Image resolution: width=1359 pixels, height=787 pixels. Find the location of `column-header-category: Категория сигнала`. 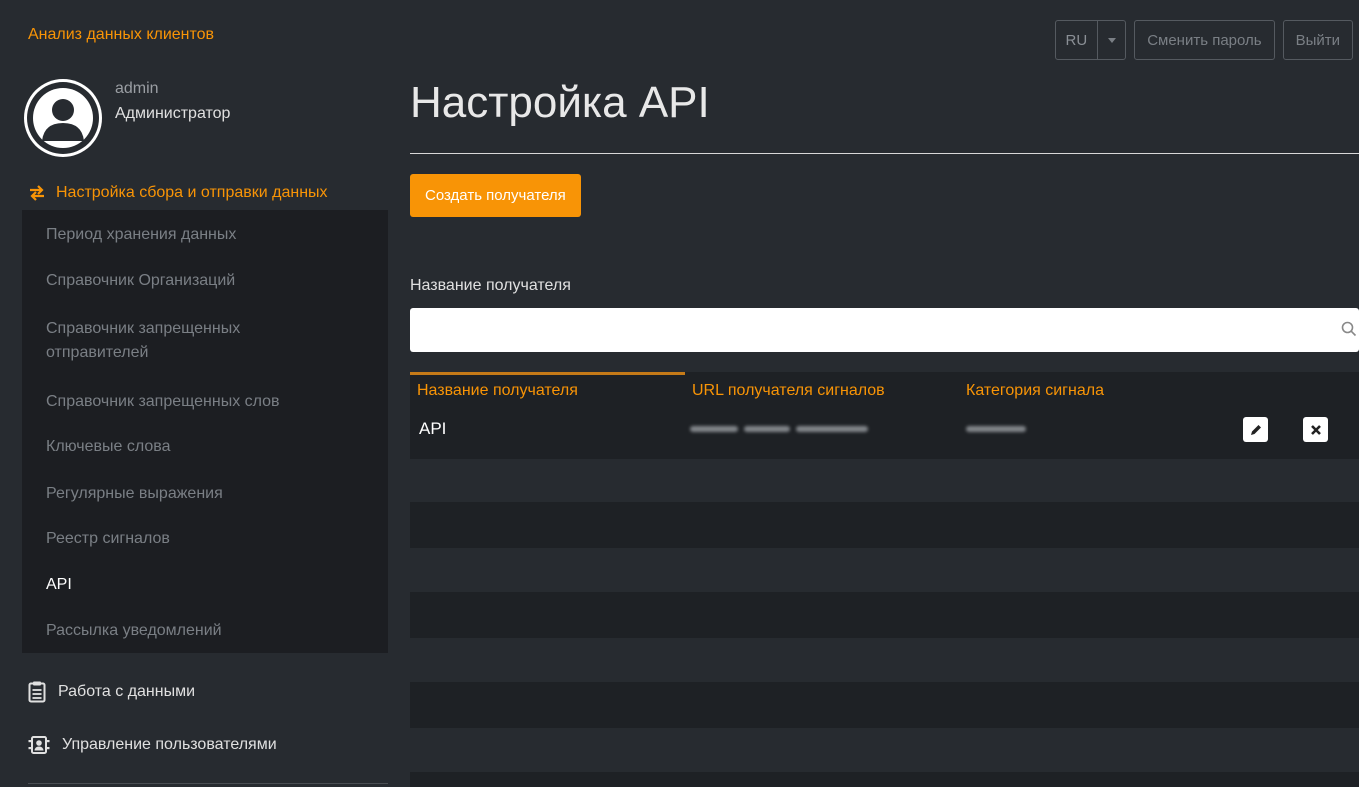

column-header-category: Категория сигнала is located at coordinates (1035, 391).